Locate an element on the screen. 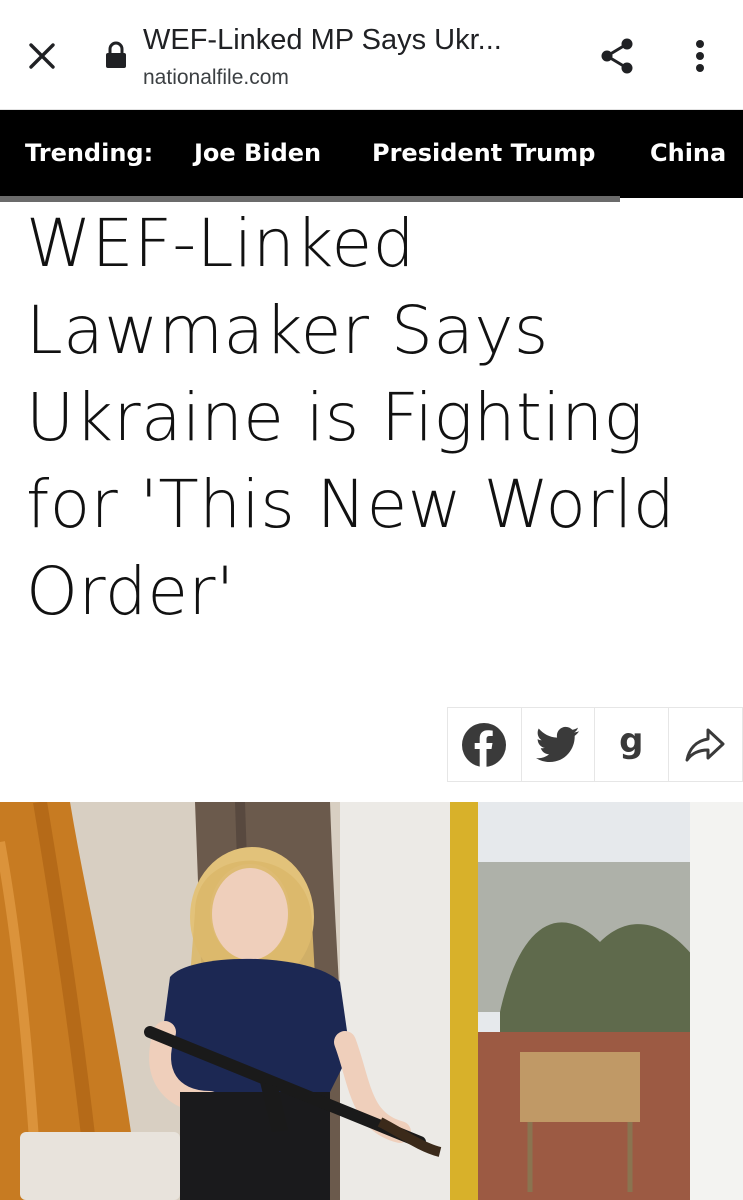 This screenshot has height=1200, width=743. facebook-icon is located at coordinates (484, 745).